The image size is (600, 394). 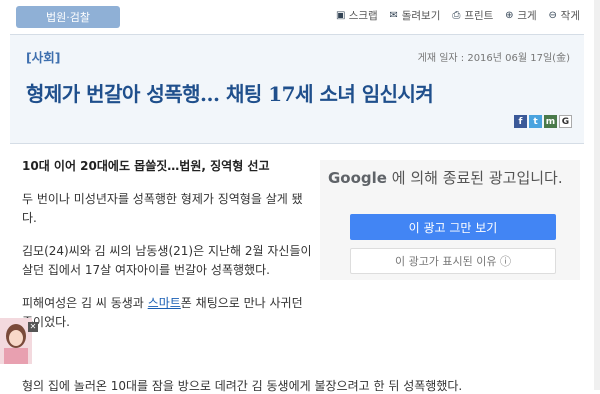 What do you see at coordinates (43, 57) in the screenshot?
I see `section-label: [사회]` at bounding box center [43, 57].